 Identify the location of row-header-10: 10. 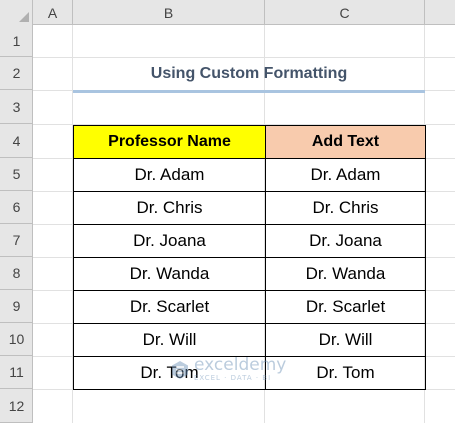
(16, 339).